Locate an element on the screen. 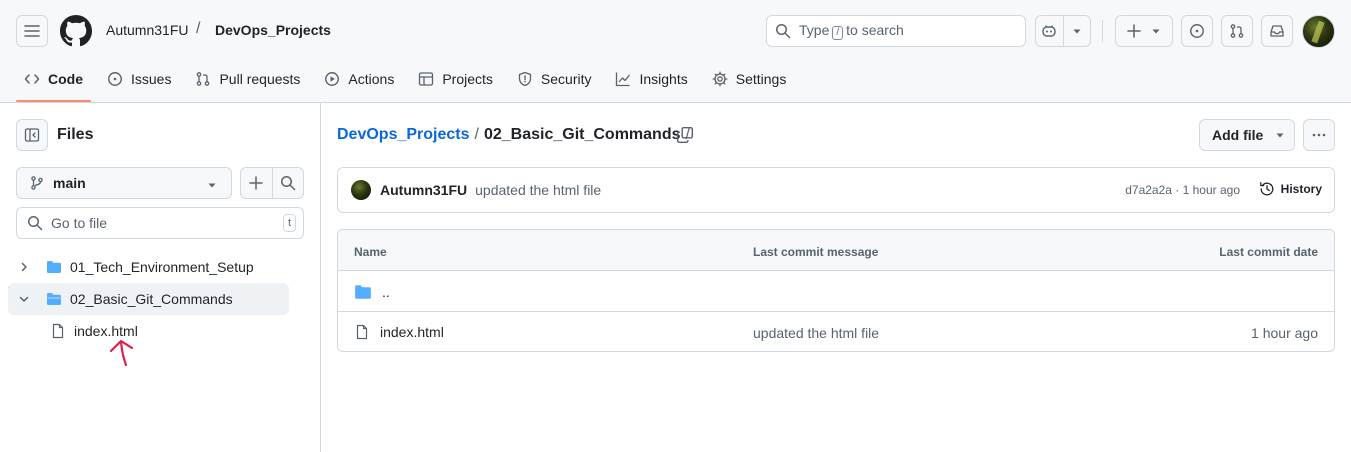 Image resolution: width=1351 pixels, height=452 pixels. tab-settings: Settings is located at coordinates (749, 79).